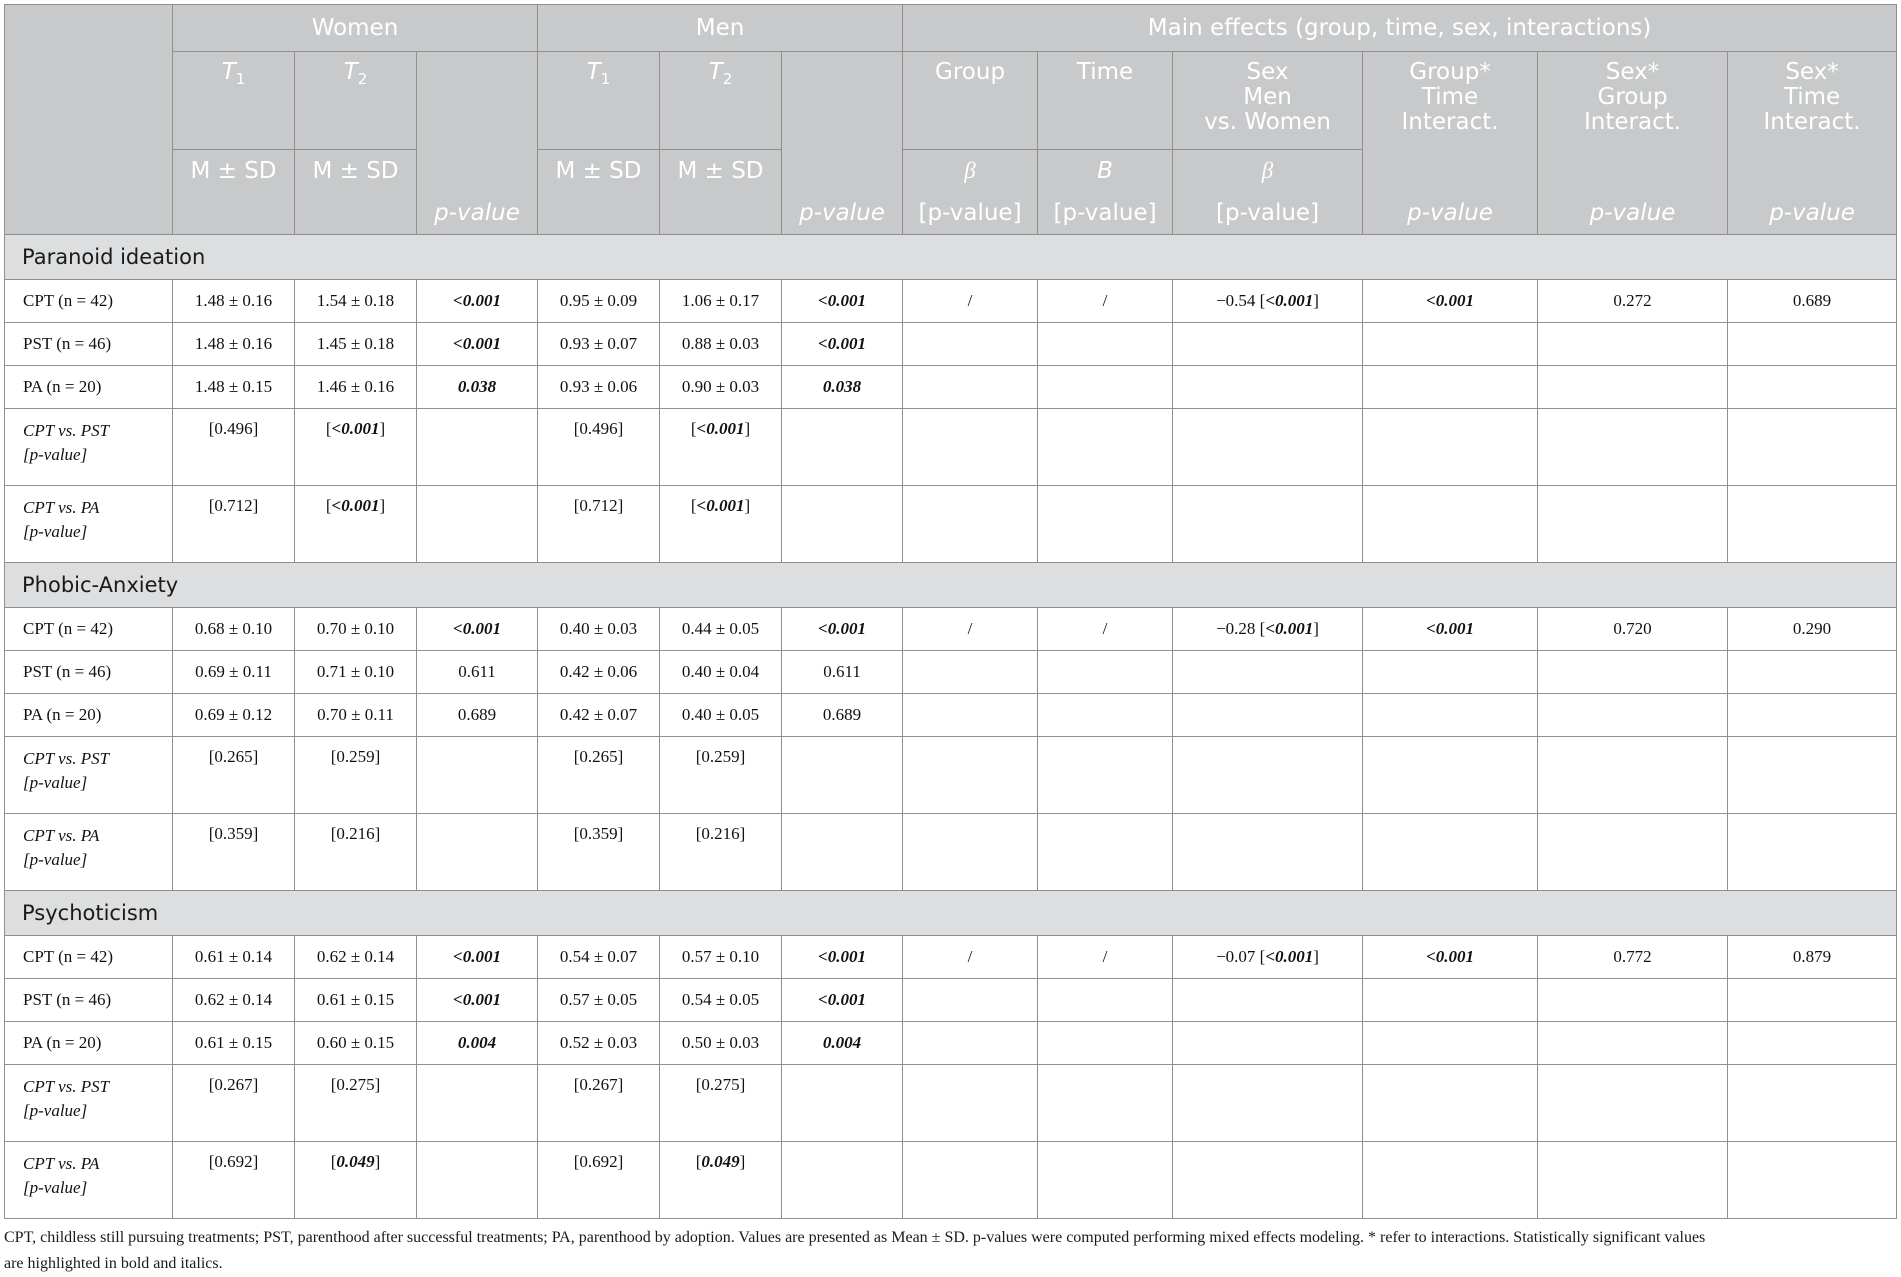 This screenshot has height=1277, width=1901. Describe the element at coordinates (598, 629) in the screenshot. I see `cell-value: 0.40 ± 0.03` at that location.